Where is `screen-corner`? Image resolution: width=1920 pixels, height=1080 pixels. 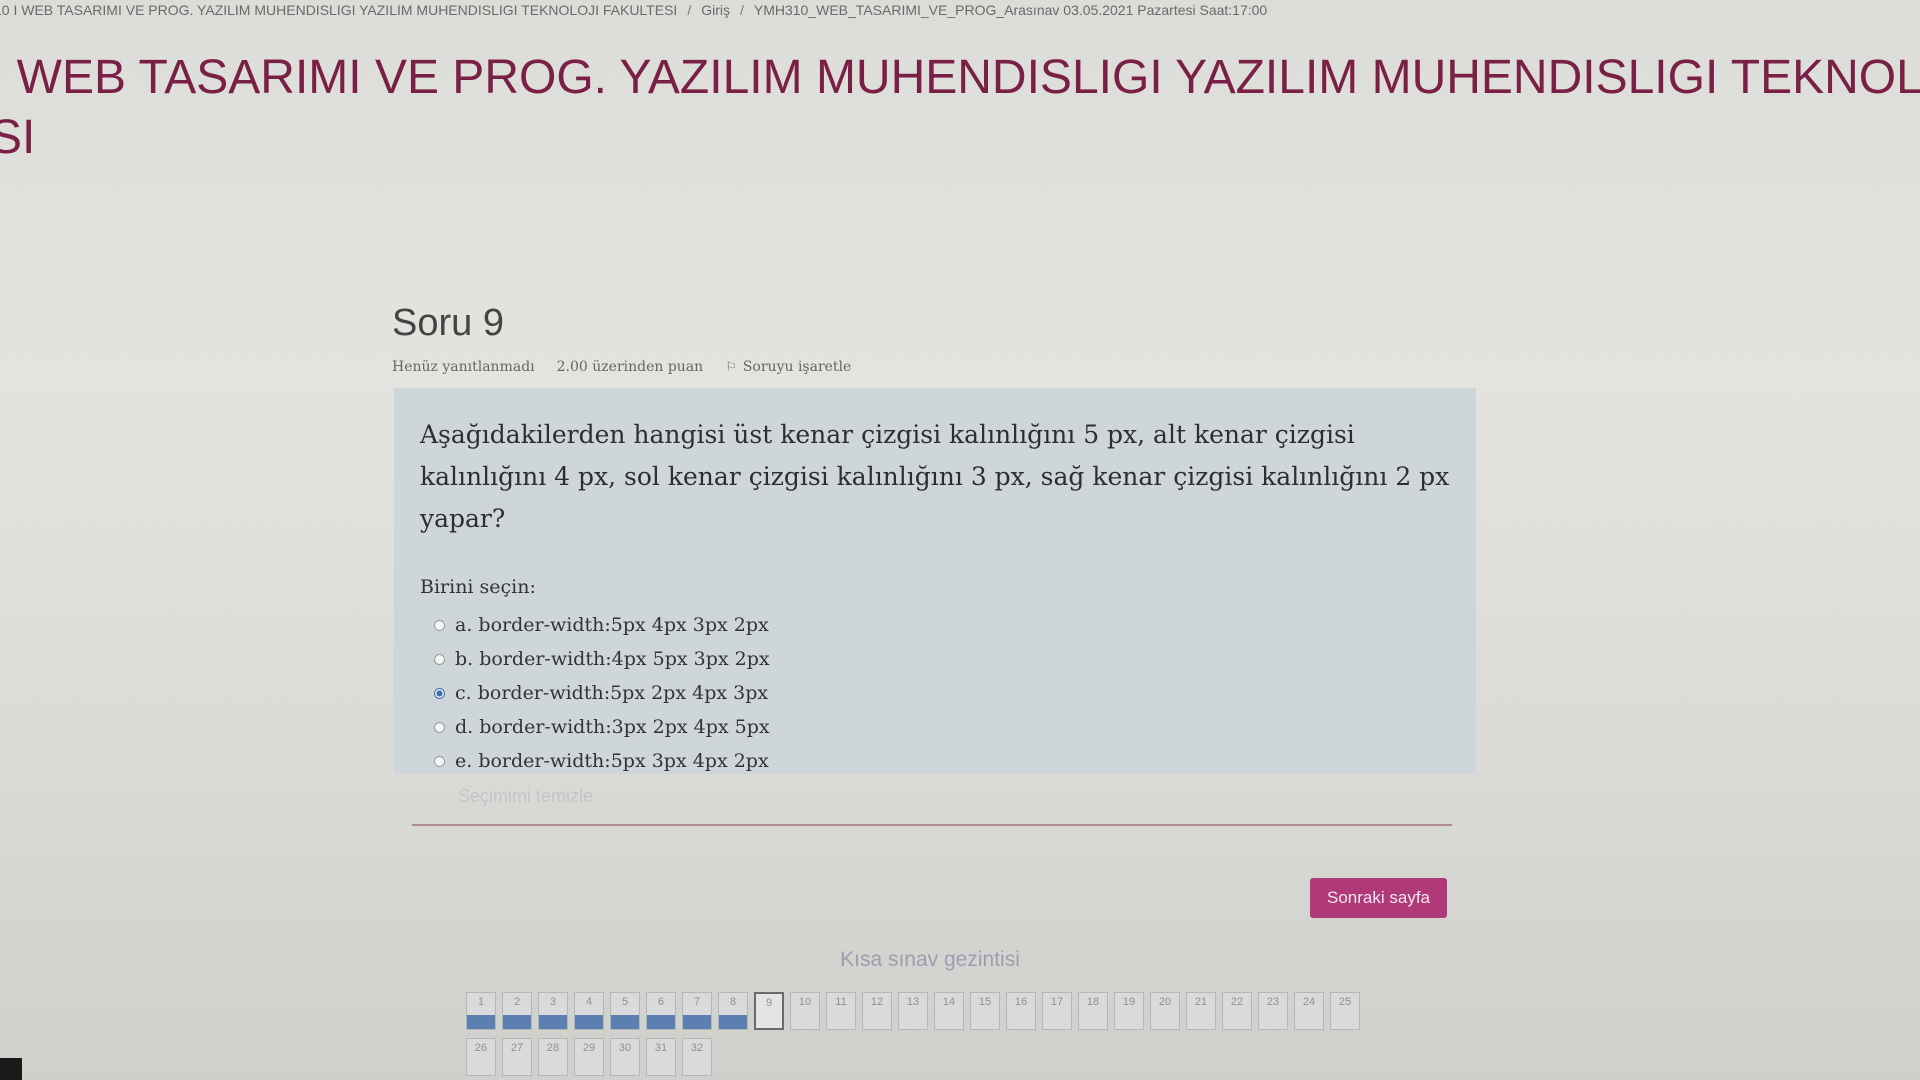
screen-corner is located at coordinates (11, 1069).